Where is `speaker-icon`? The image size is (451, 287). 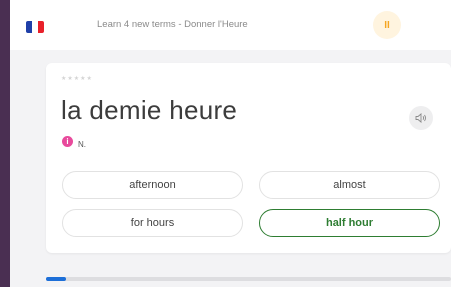
speaker-icon is located at coordinates (420, 118).